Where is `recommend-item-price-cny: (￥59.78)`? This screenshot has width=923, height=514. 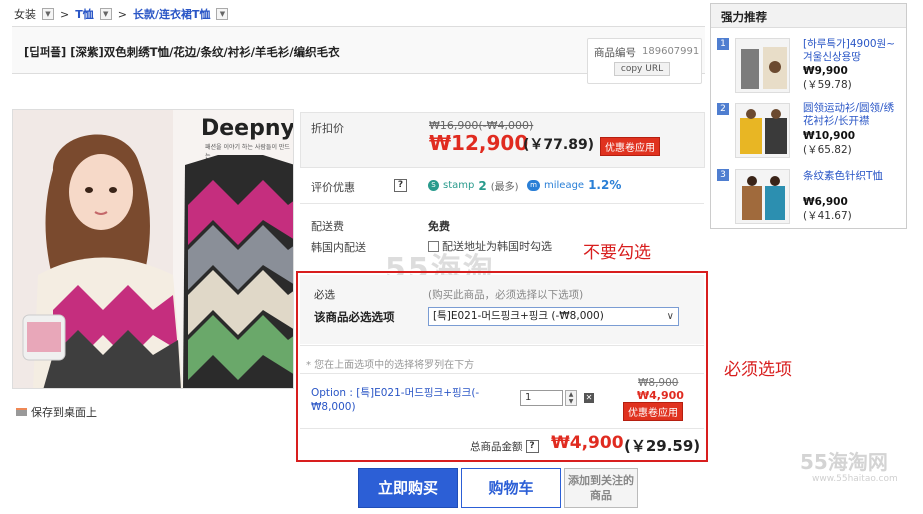 recommend-item-price-cny: (￥59.78) is located at coordinates (827, 85).